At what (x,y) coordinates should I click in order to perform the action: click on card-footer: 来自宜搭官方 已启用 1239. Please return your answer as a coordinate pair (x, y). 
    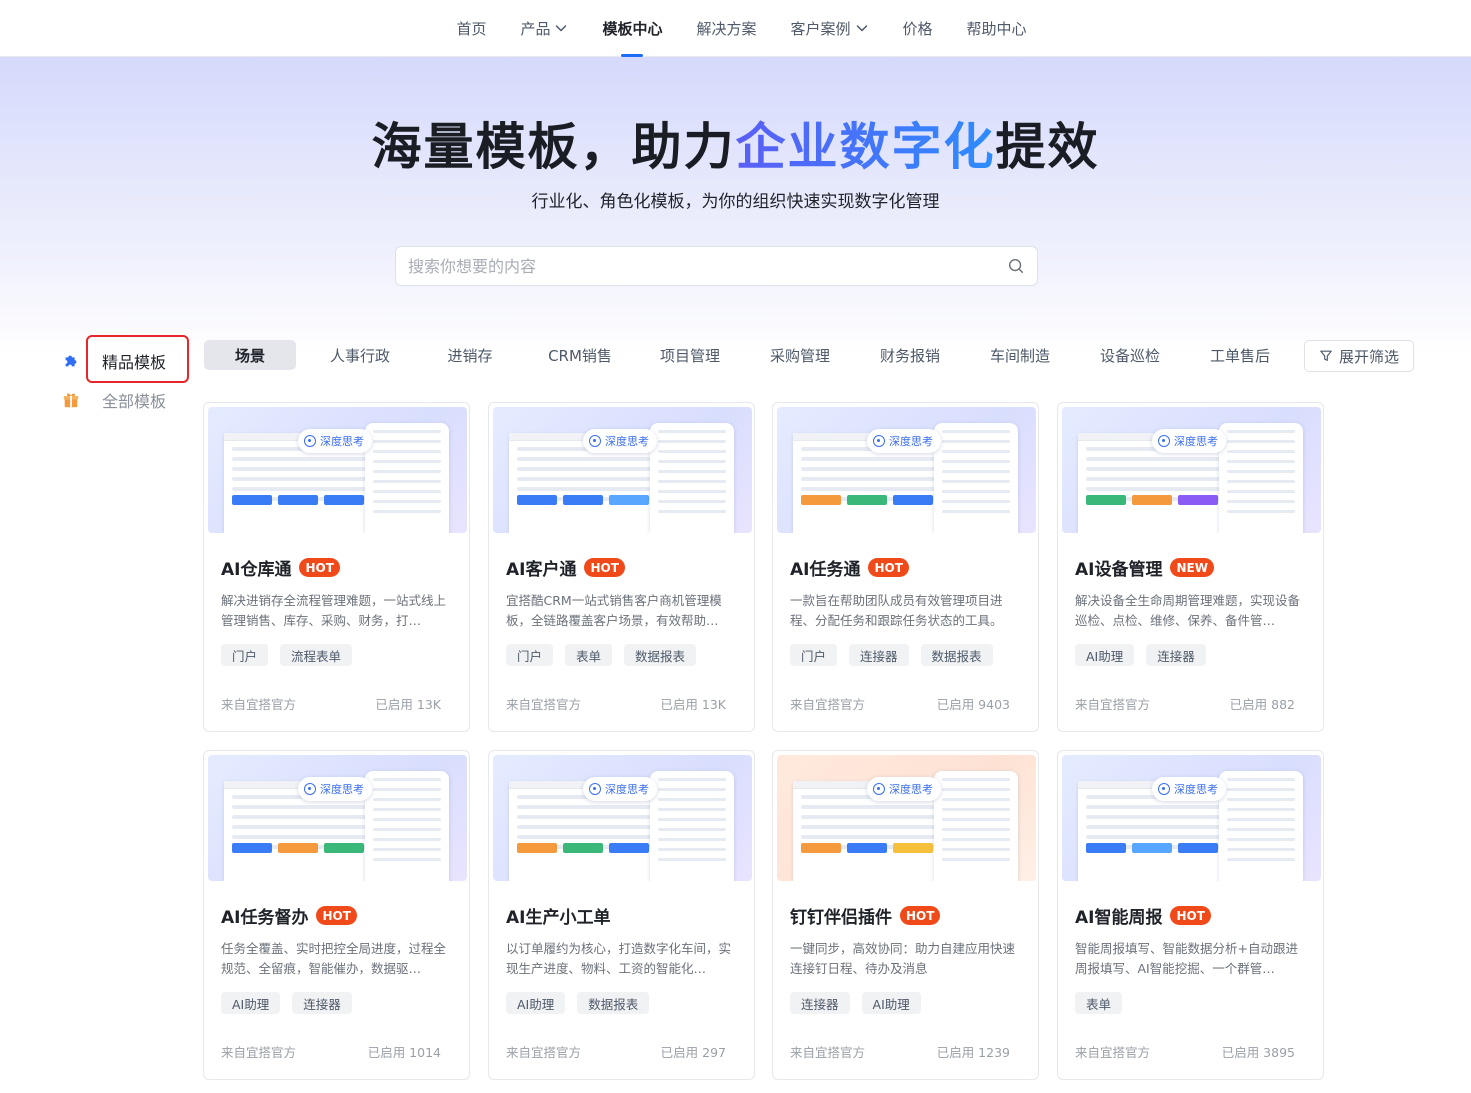
    Looking at the image, I should click on (900, 1051).